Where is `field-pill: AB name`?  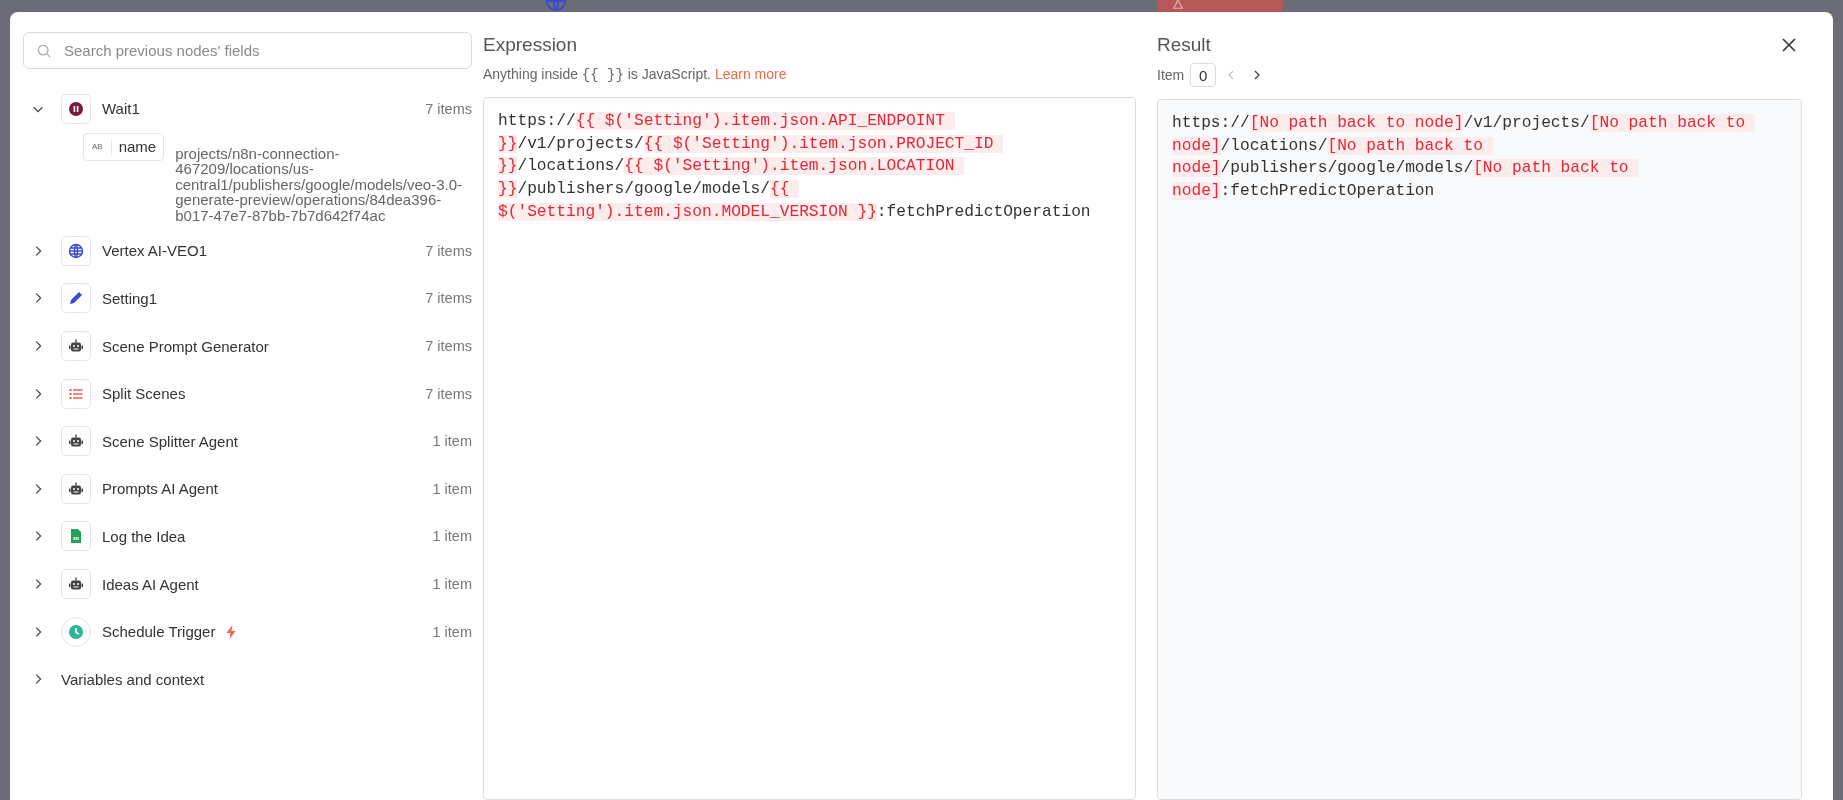
field-pill: AB name is located at coordinates (124, 146).